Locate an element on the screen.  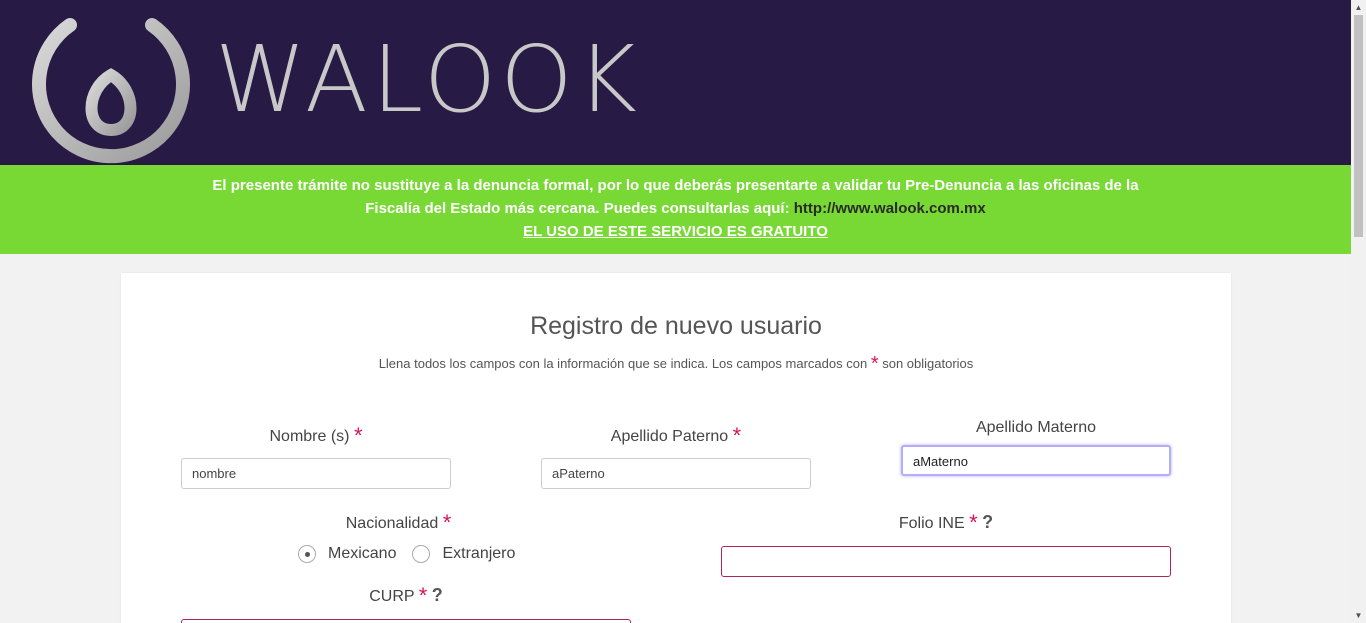
brand-name: WALOOK is located at coordinates (428, 79).